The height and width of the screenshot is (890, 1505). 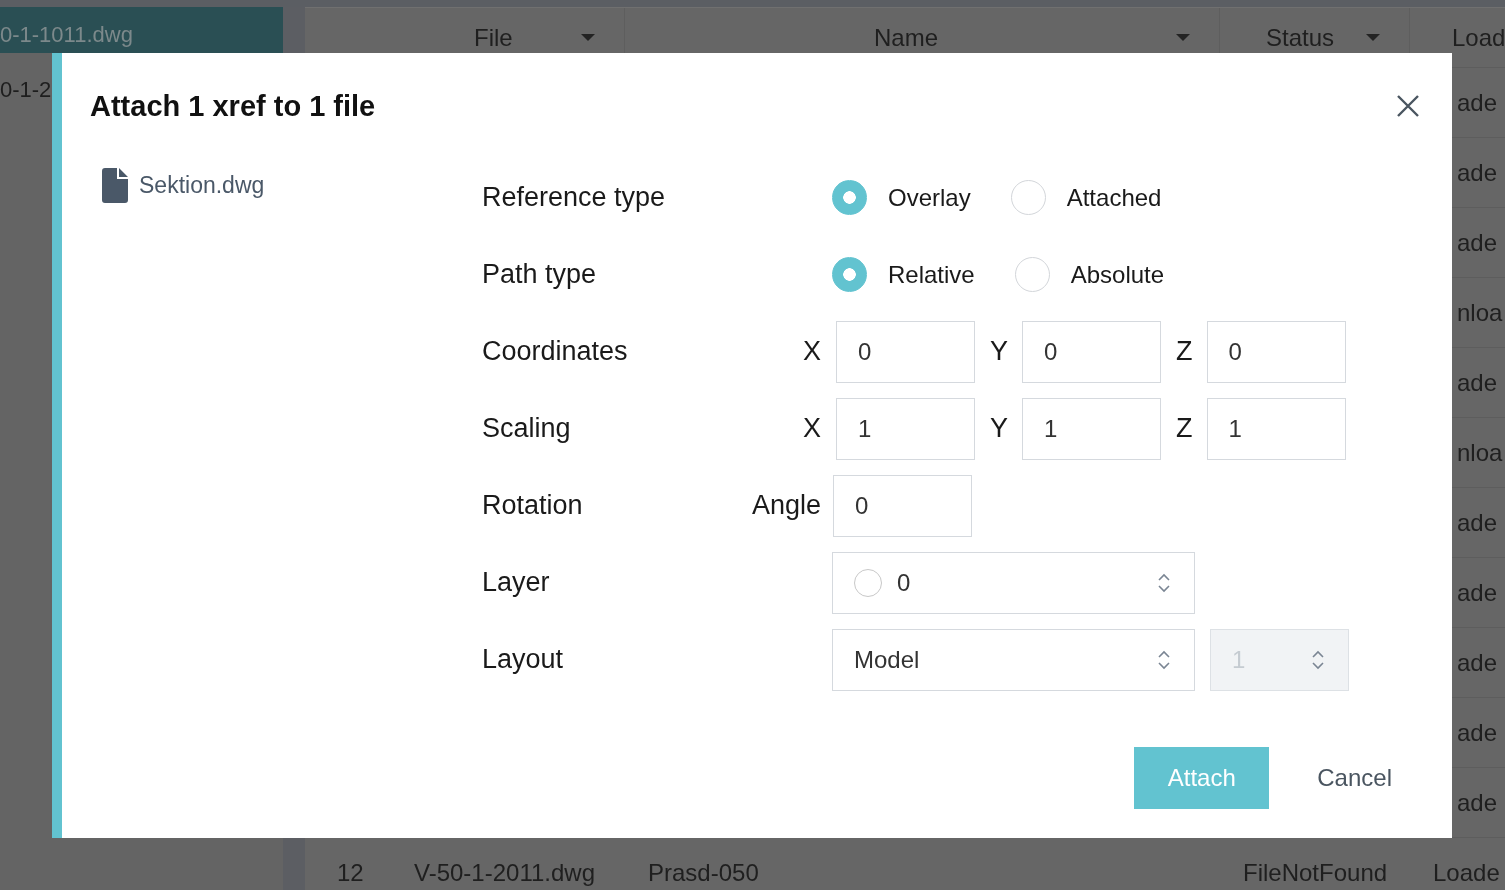 What do you see at coordinates (115, 185) in the screenshot?
I see `file-icon` at bounding box center [115, 185].